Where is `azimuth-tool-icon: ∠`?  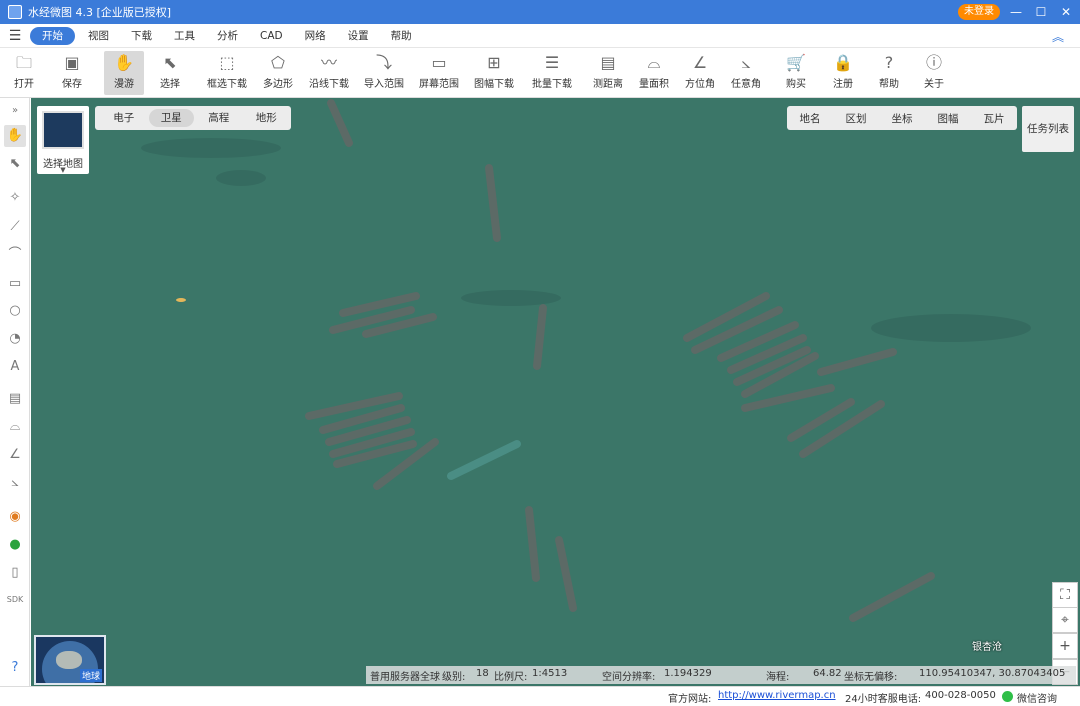
azimuth-tool-icon: ∠ is located at coordinates (15, 455).